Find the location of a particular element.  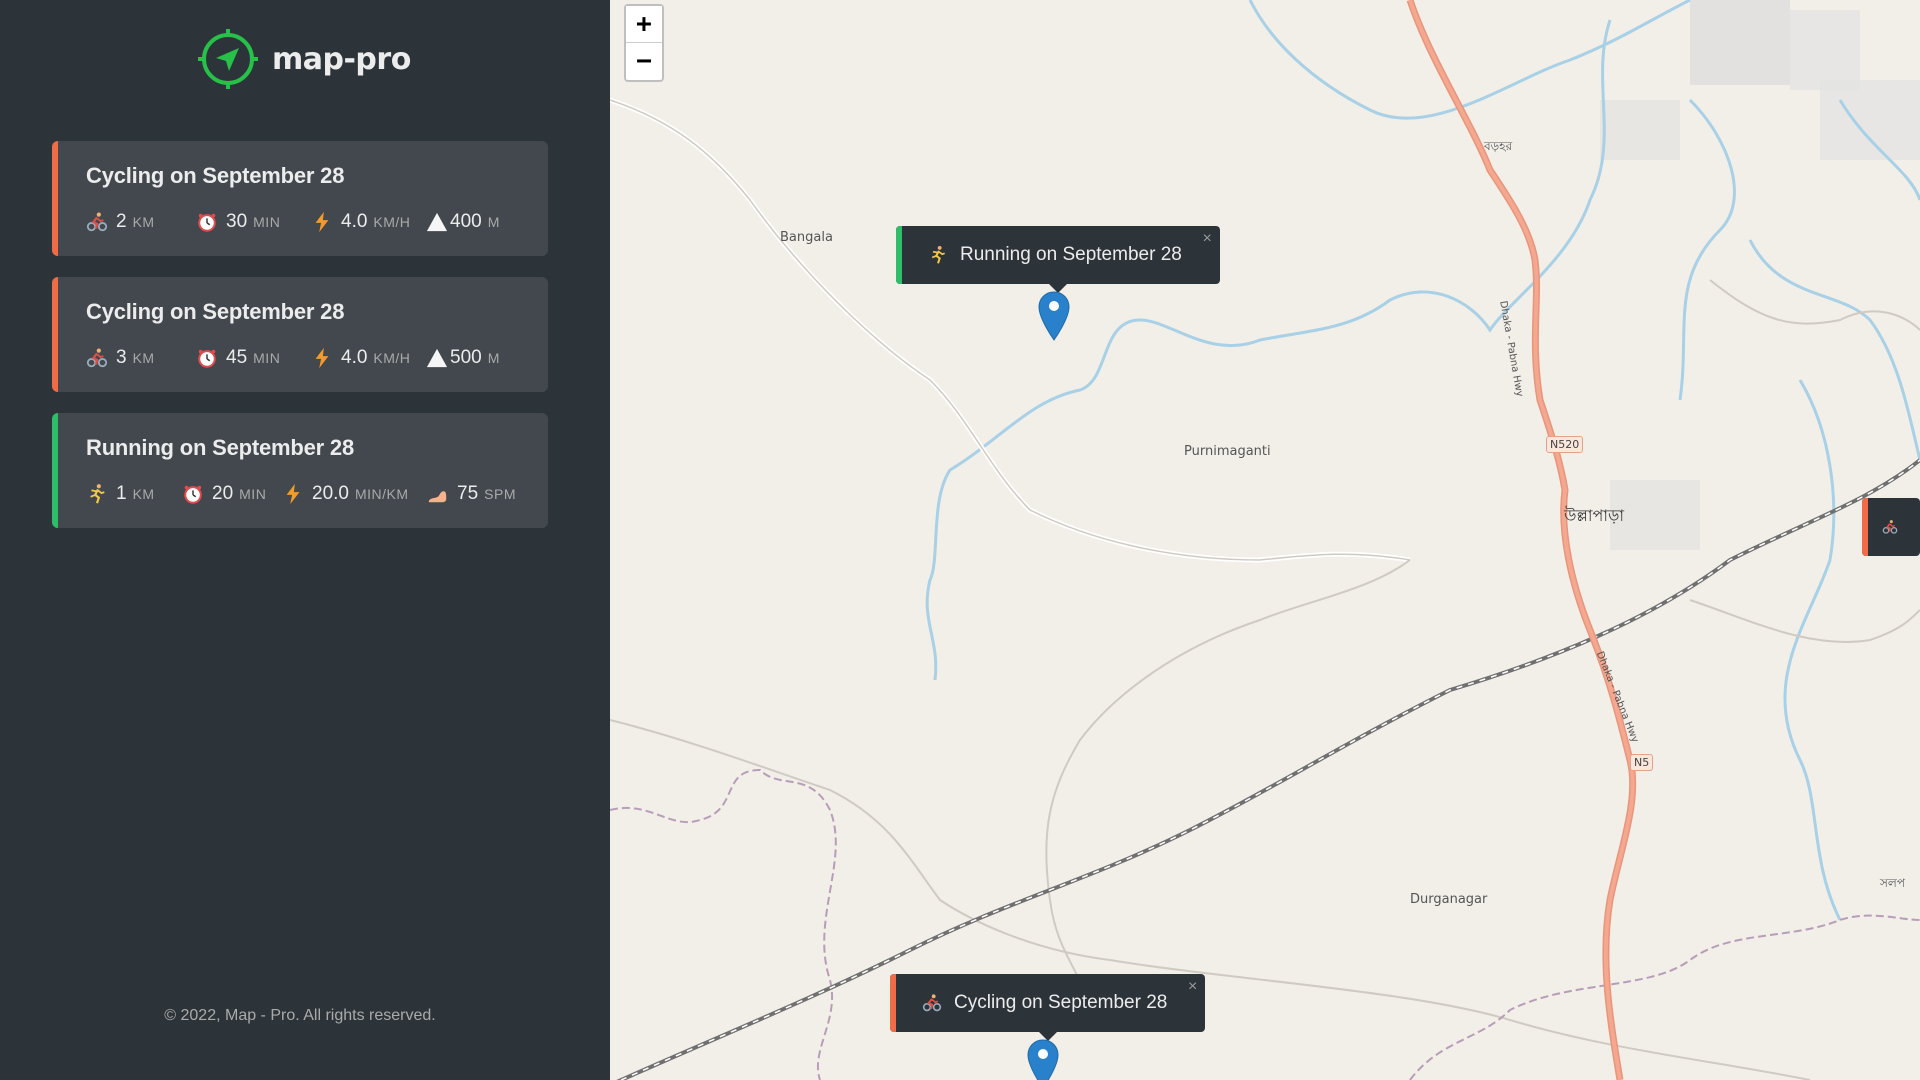

workout-detail-pace: 20.0 min/km is located at coordinates (354, 494).